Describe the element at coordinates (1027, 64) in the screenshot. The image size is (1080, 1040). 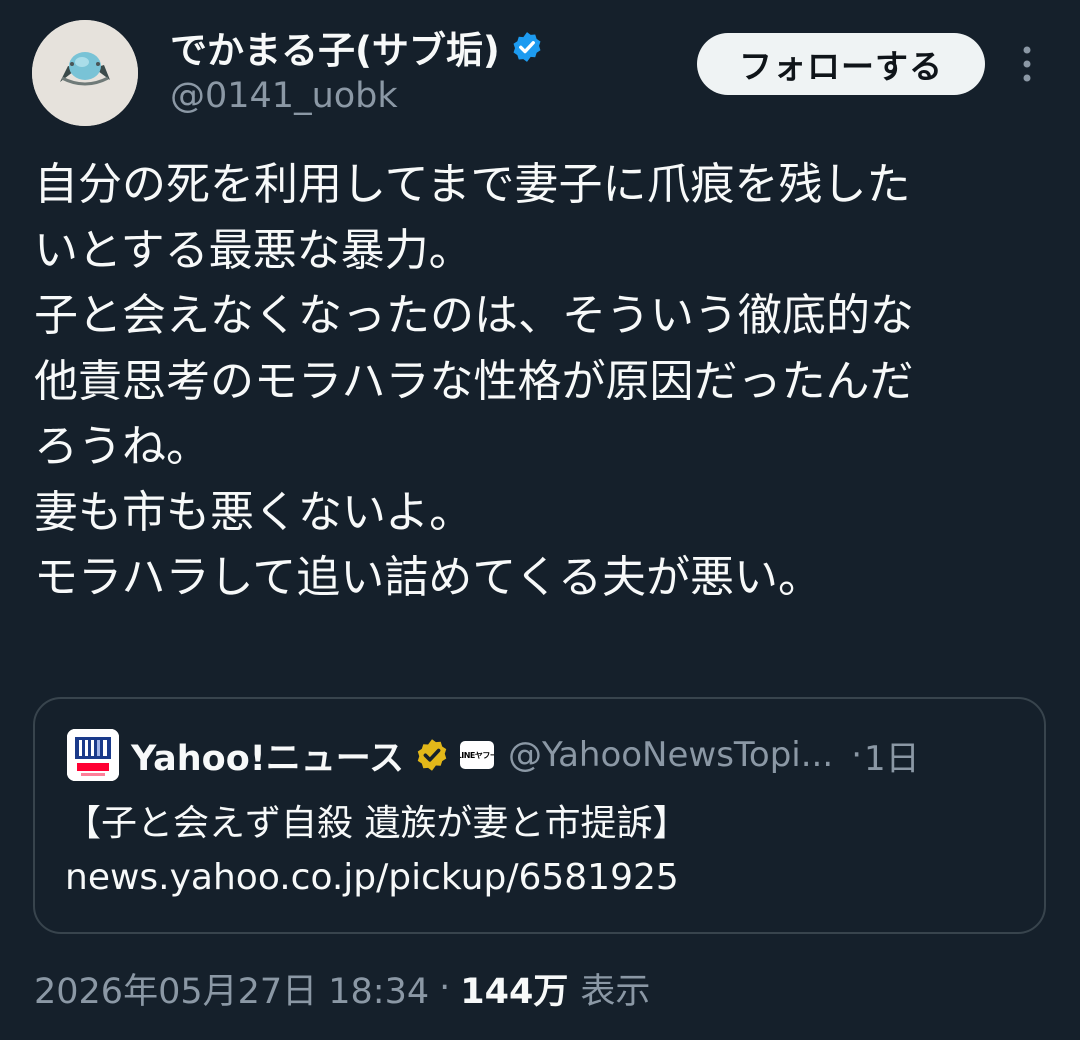
I see `more-vertical-icon` at that location.